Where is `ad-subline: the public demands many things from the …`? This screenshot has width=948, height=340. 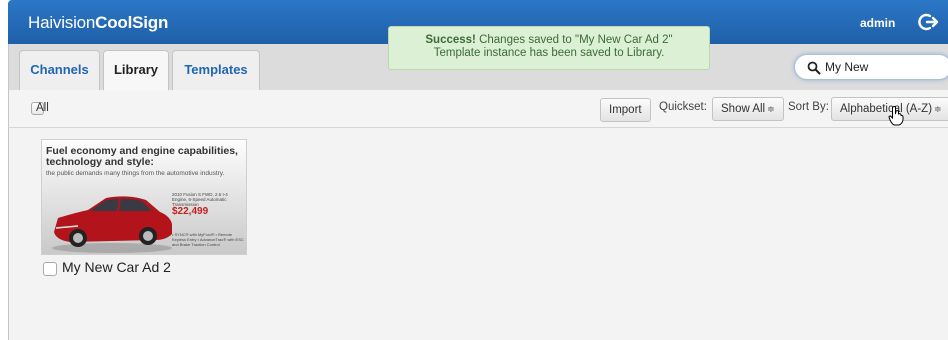 ad-subline: the public demands many things from the … is located at coordinates (135, 173).